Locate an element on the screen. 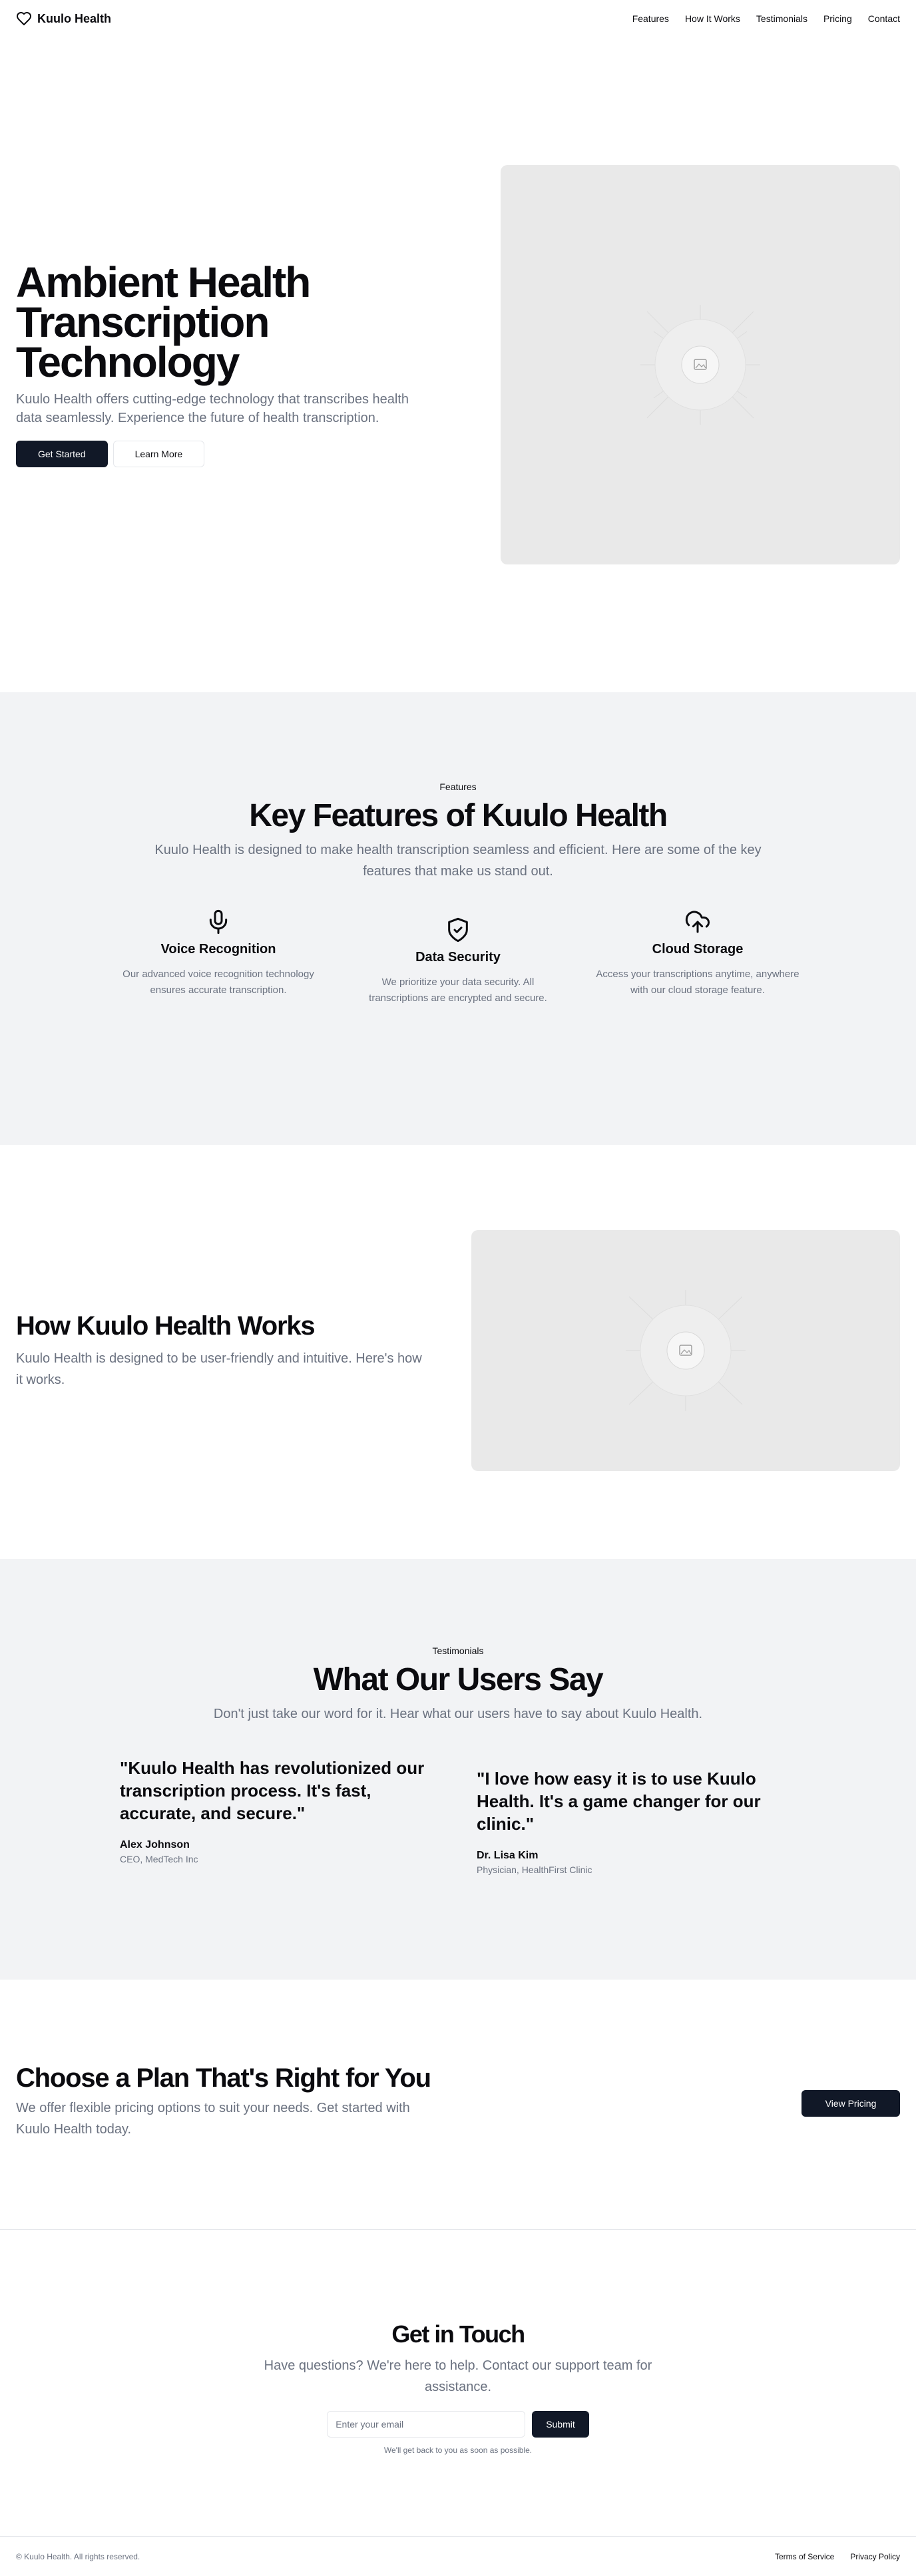 The height and width of the screenshot is (2576, 916). brand-name: Kuulo Health is located at coordinates (74, 18).